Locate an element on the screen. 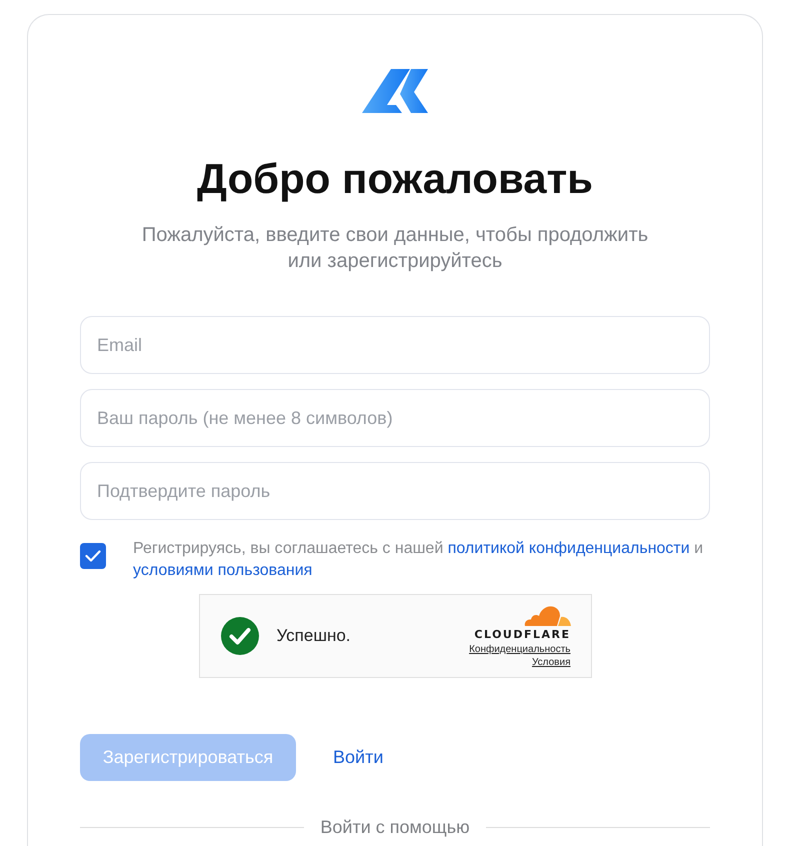 Image resolution: width=798 pixels, height=846 pixels. divider-label: Войти с помощью is located at coordinates (395, 827).